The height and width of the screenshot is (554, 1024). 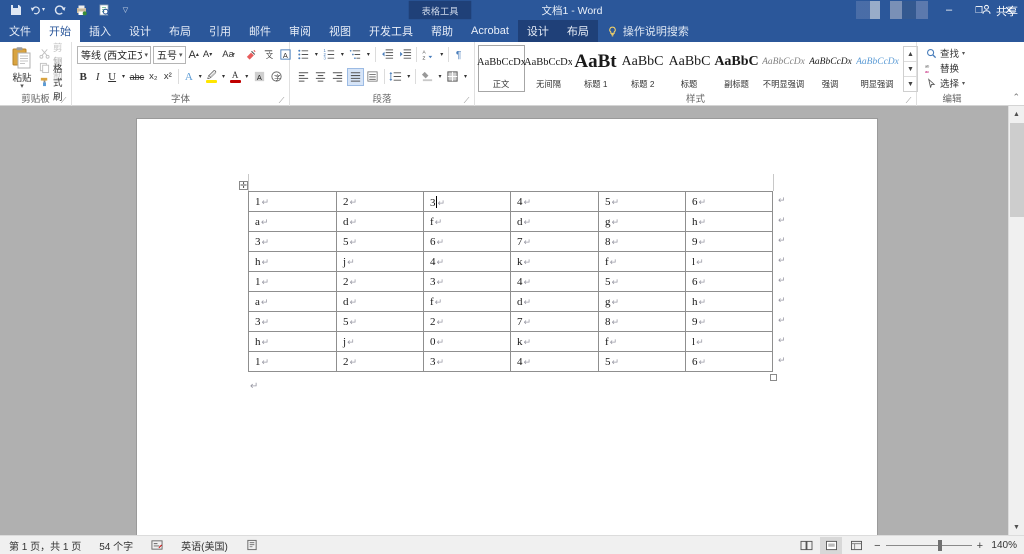 I want to click on strikethrough-icon: abc, so click(x=137, y=77).